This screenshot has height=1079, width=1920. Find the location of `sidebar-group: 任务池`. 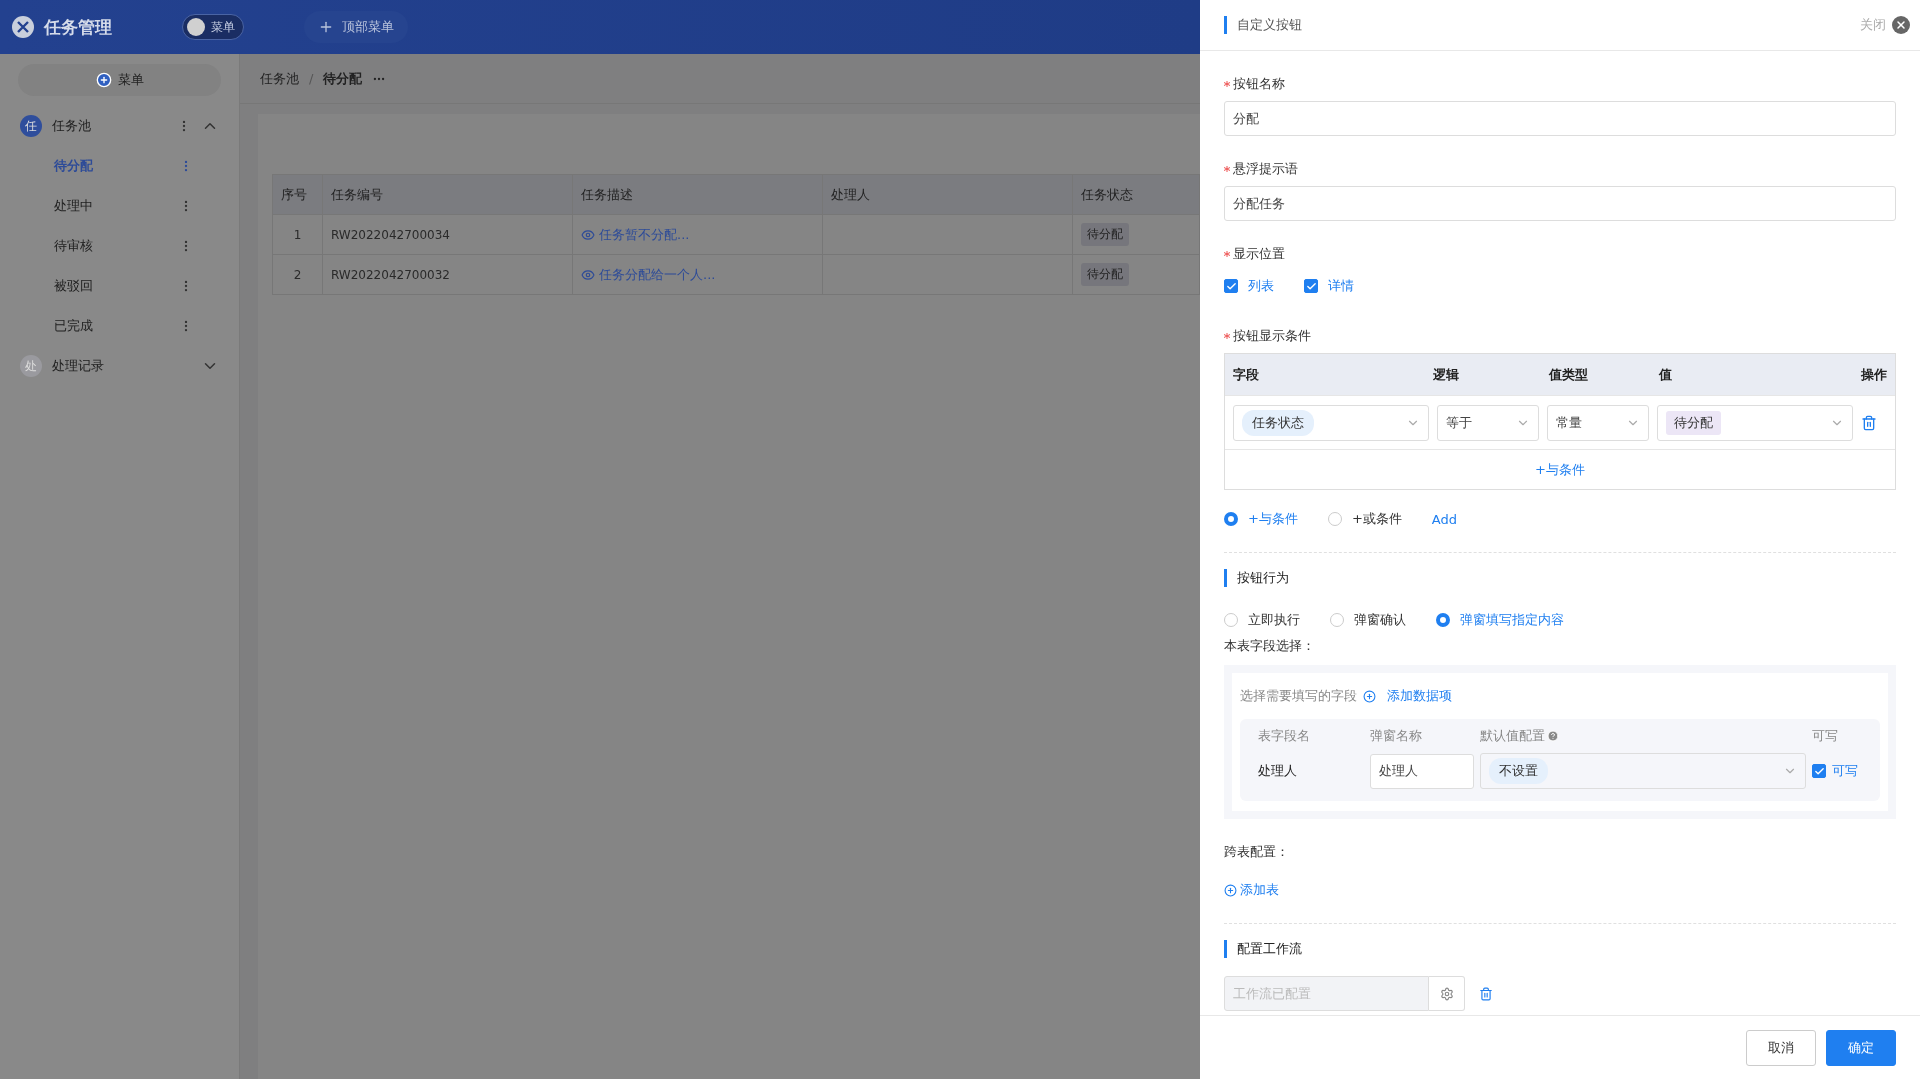

sidebar-group: 任务池 is located at coordinates (109, 126).